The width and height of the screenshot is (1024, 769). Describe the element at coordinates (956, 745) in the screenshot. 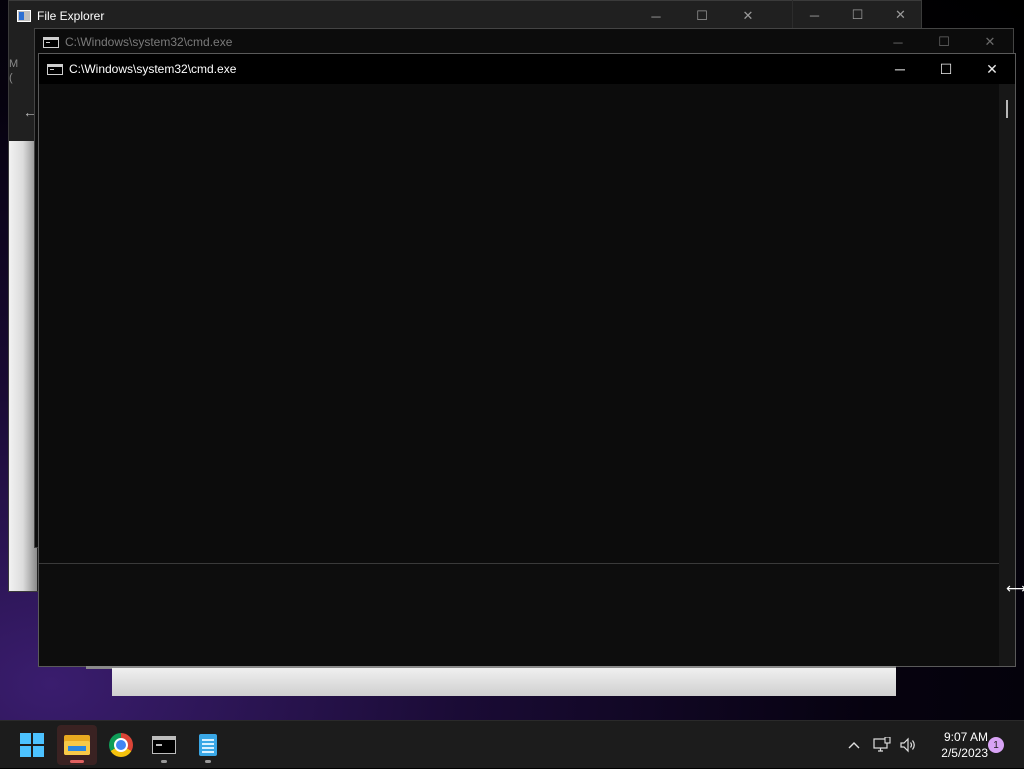

I see `taskbar-clock: 9:07 AM 2/5/2023` at that location.